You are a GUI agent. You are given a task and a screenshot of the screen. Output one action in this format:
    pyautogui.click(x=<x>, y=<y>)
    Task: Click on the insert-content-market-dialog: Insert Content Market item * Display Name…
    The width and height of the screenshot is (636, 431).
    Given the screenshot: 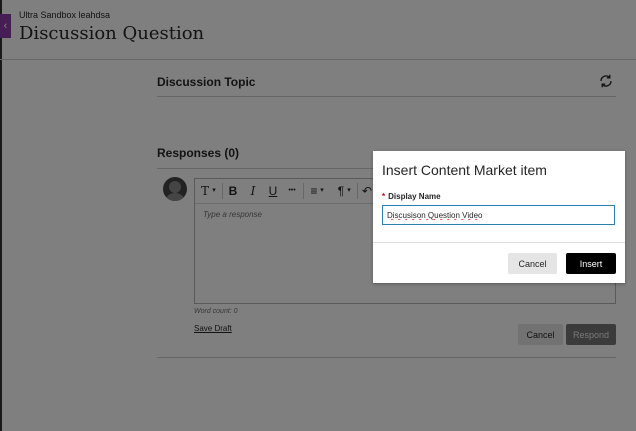 What is the action you would take?
    pyautogui.click(x=499, y=217)
    